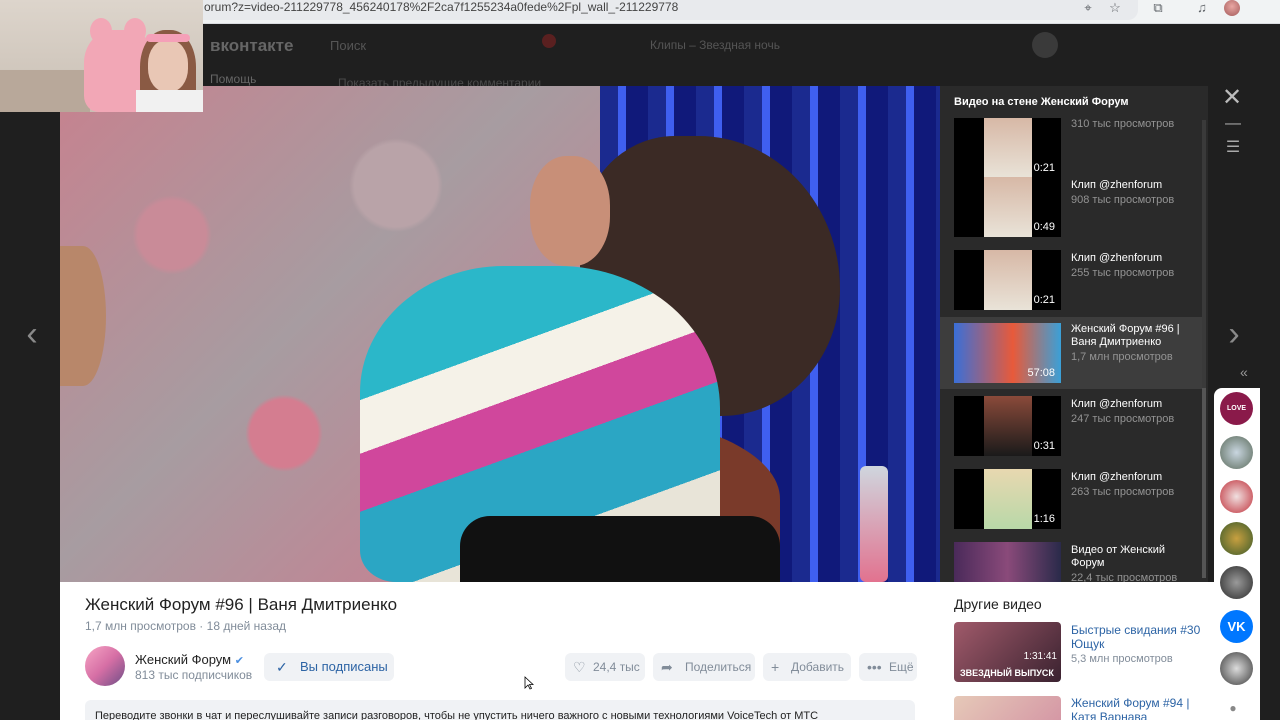 The height and width of the screenshot is (720, 1280). Describe the element at coordinates (239, 661) in the screenshot. I see `verified-check-icon: ✔` at that location.